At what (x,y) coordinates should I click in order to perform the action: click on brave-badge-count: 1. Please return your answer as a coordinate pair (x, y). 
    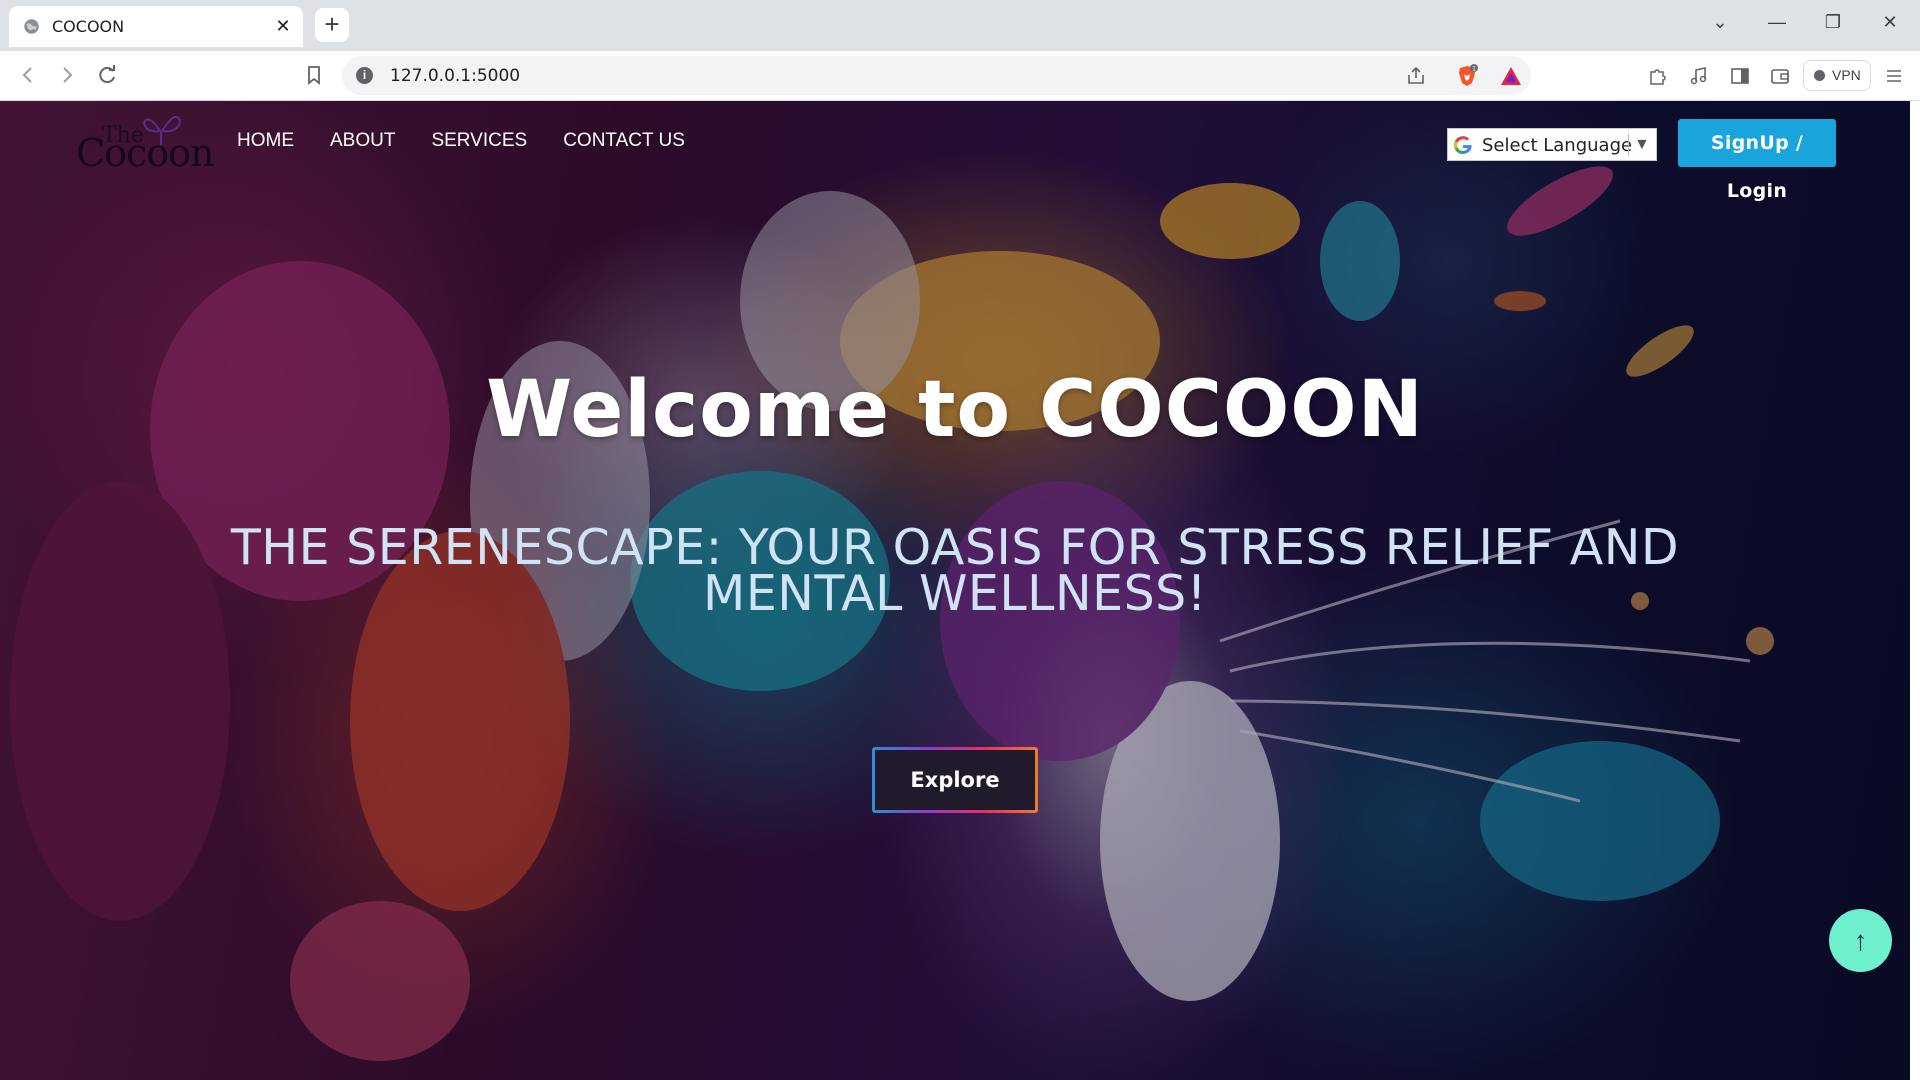
    Looking at the image, I should click on (1474, 69).